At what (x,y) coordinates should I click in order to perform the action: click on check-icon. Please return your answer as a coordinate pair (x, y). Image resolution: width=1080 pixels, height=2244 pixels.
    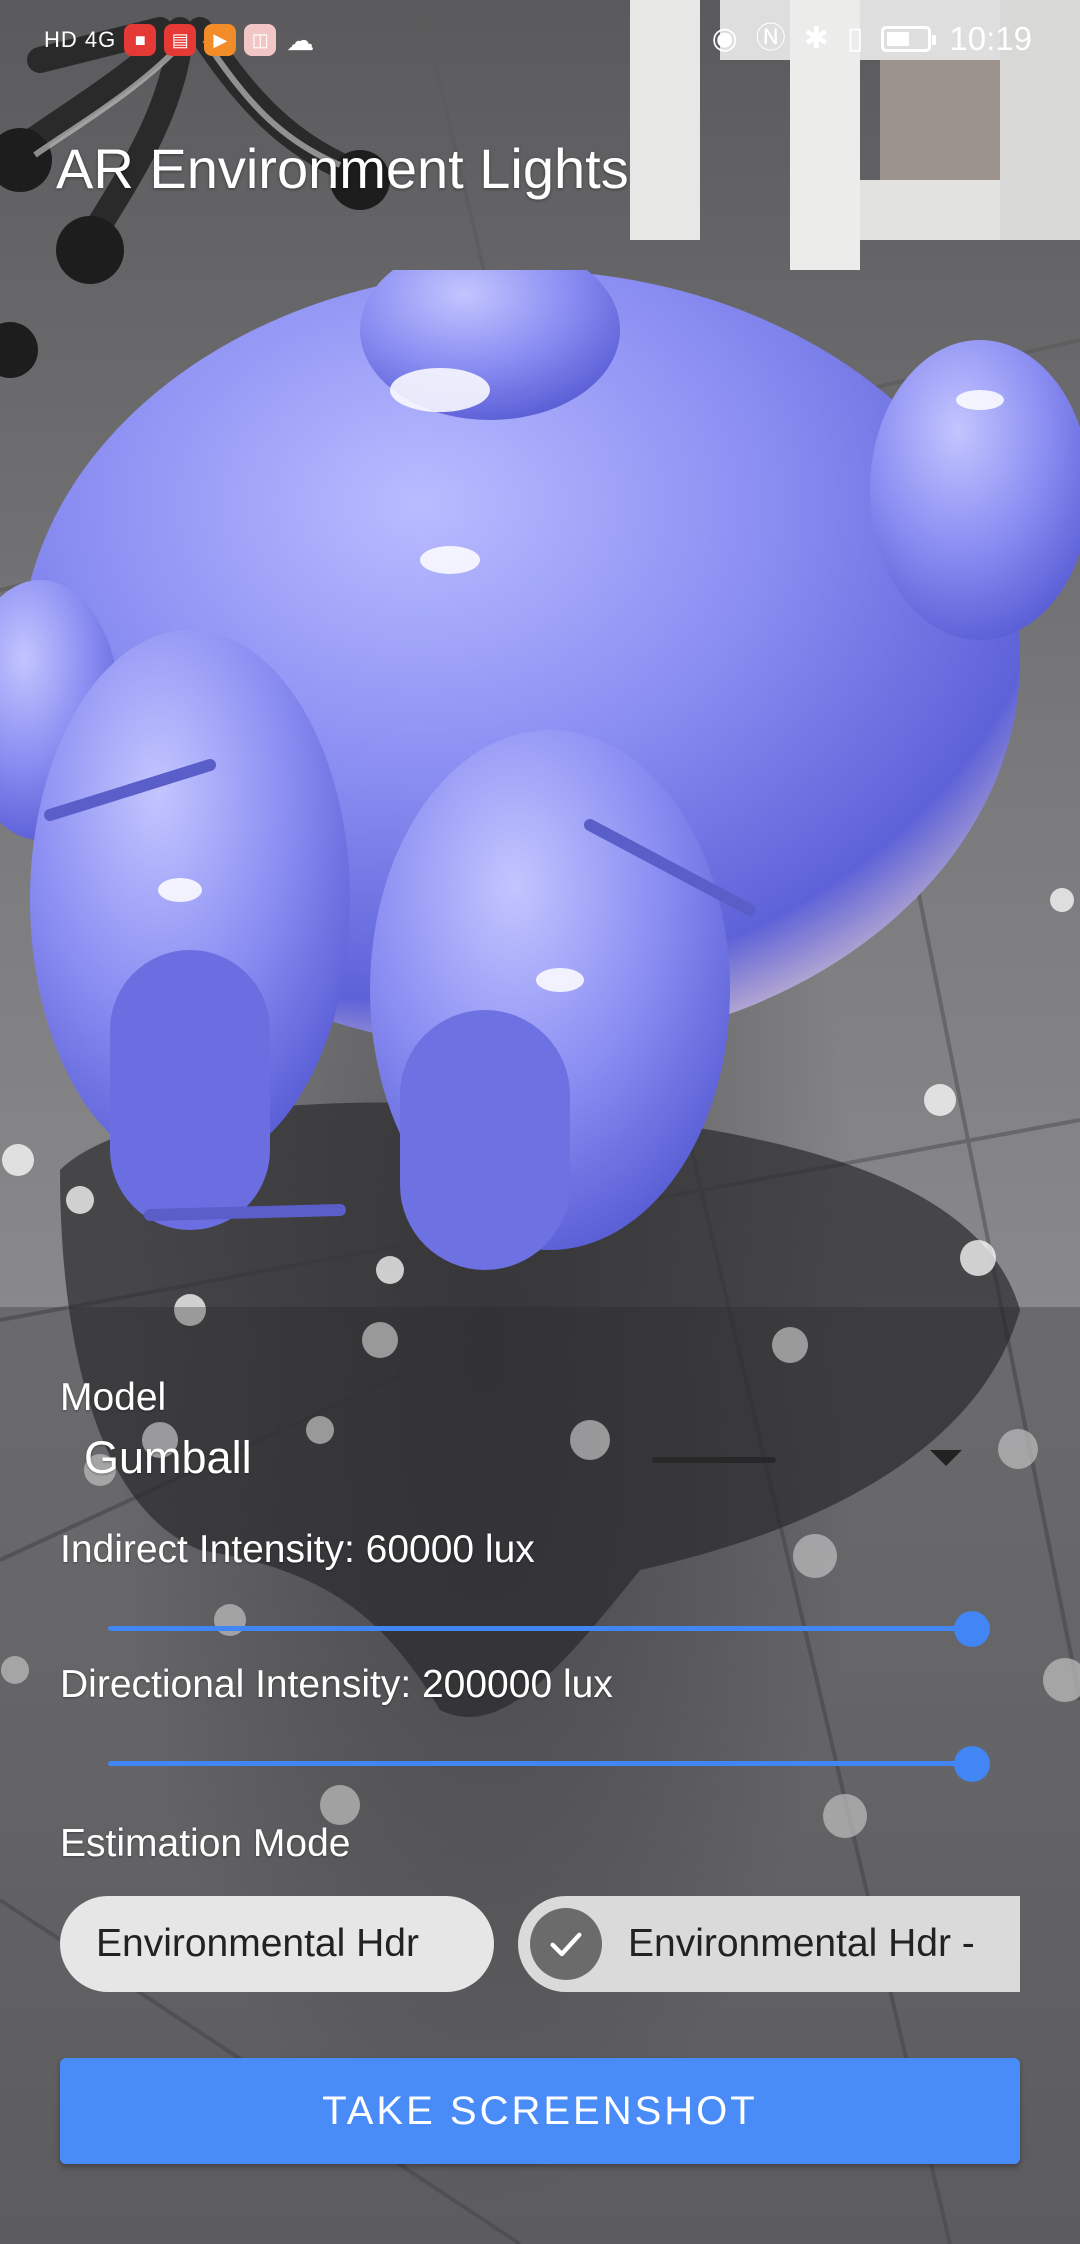
    Looking at the image, I should click on (566, 1944).